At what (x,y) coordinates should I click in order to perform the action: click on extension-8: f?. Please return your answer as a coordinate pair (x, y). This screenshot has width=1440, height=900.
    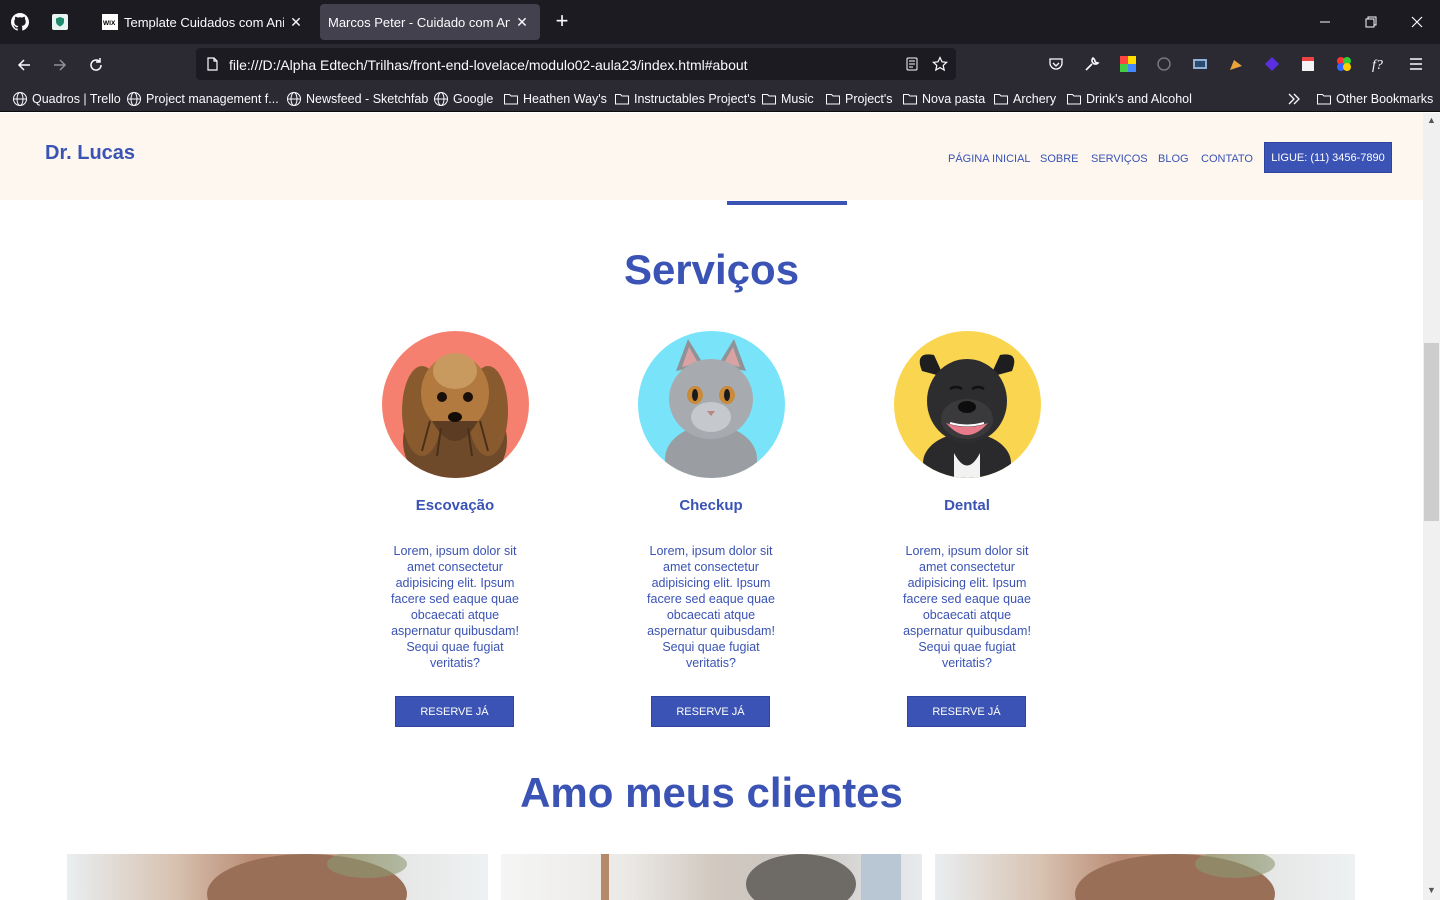
    Looking at the image, I should click on (1380, 64).